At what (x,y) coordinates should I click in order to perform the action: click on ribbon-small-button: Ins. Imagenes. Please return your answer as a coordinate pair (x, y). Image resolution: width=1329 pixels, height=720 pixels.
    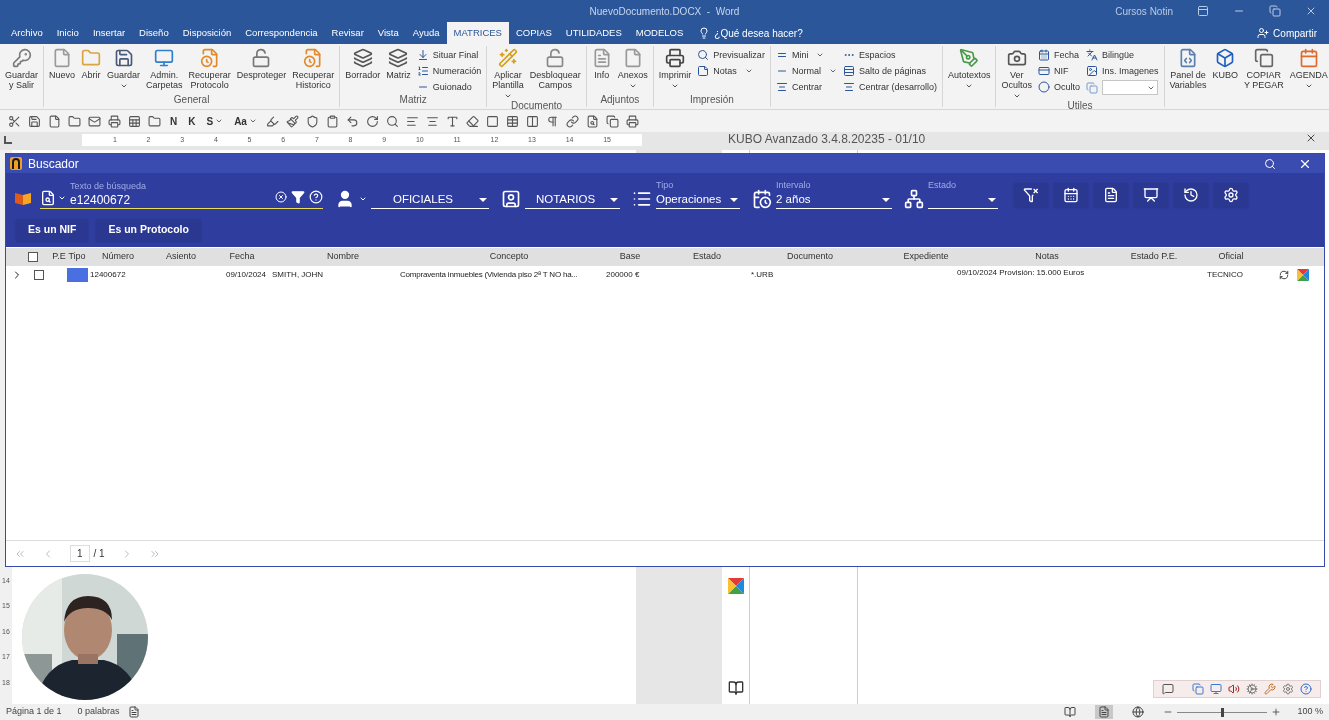
    Looking at the image, I should click on (1122, 71).